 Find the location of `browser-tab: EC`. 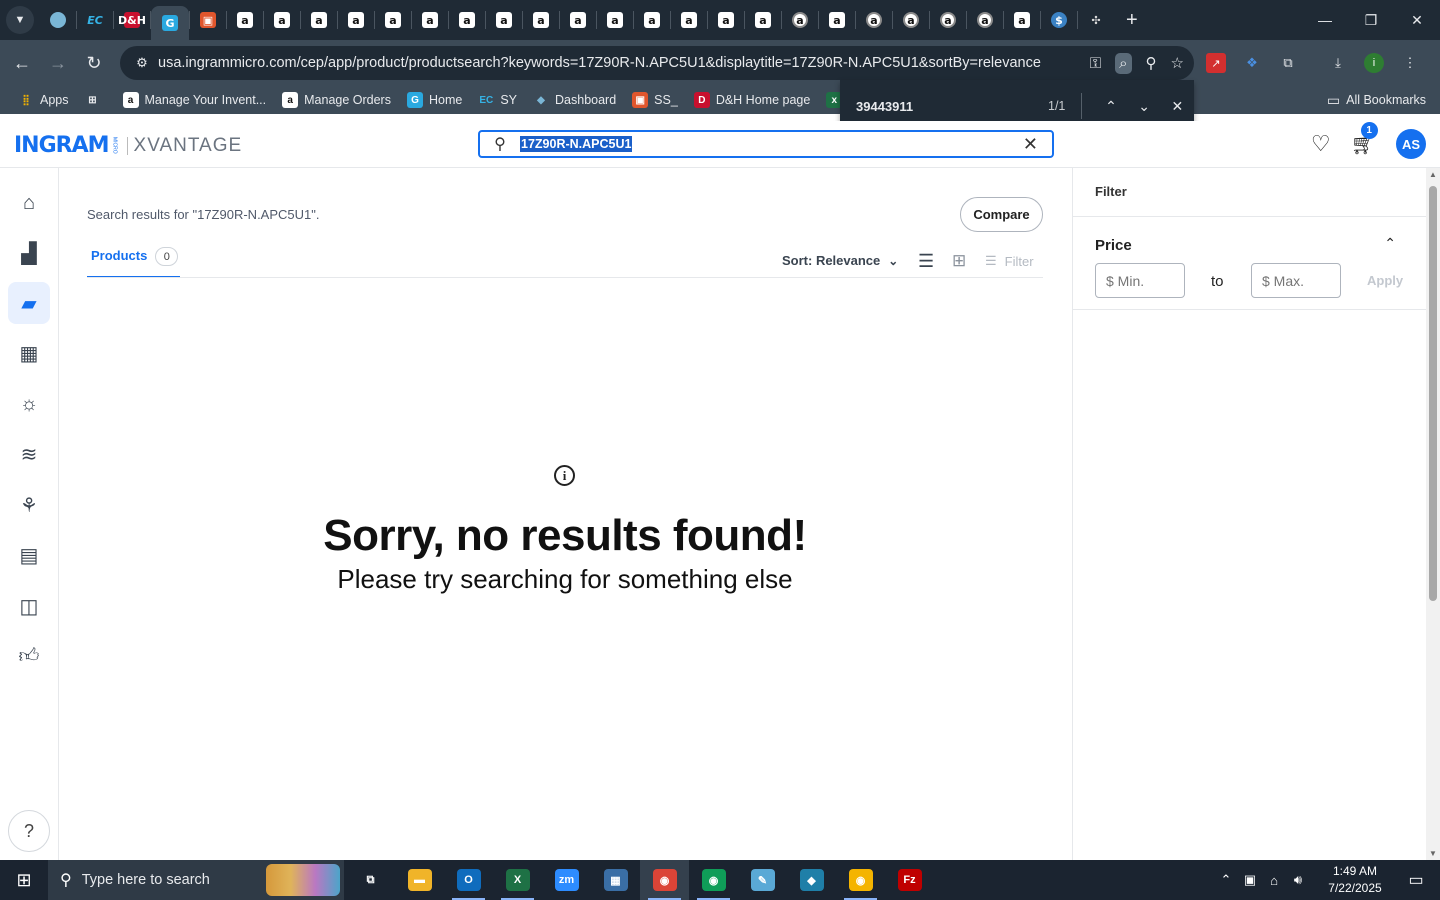

browser-tab: EC is located at coordinates (95, 20).